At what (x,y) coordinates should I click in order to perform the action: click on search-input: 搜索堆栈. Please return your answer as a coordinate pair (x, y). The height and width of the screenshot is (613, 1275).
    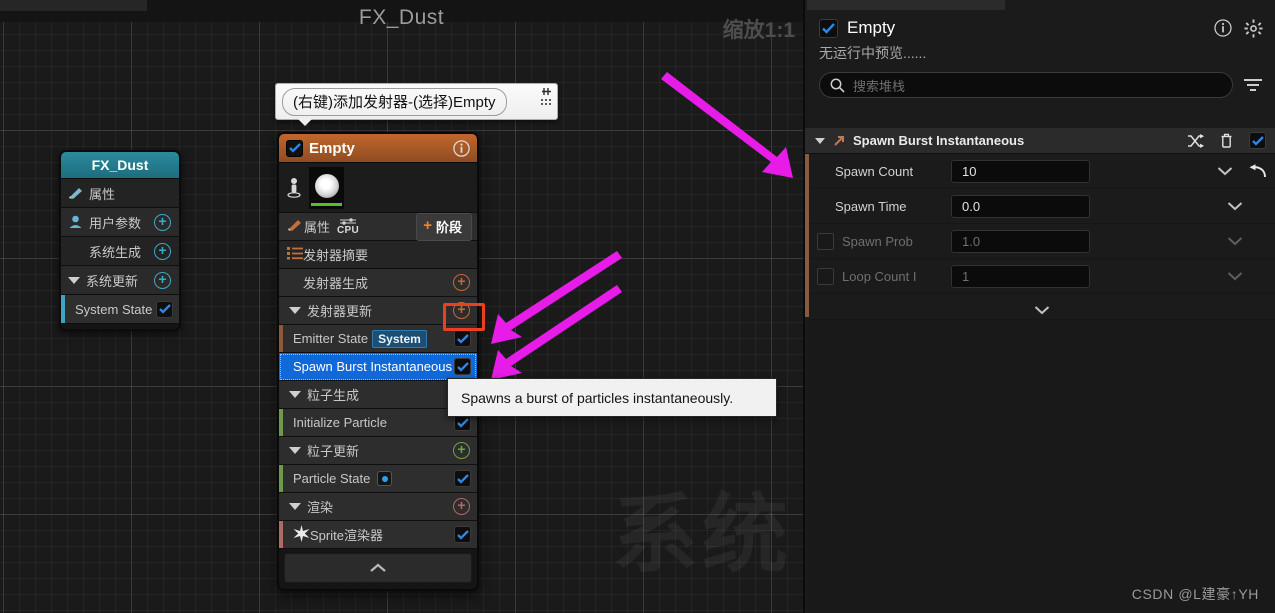
    Looking at the image, I should click on (1026, 85).